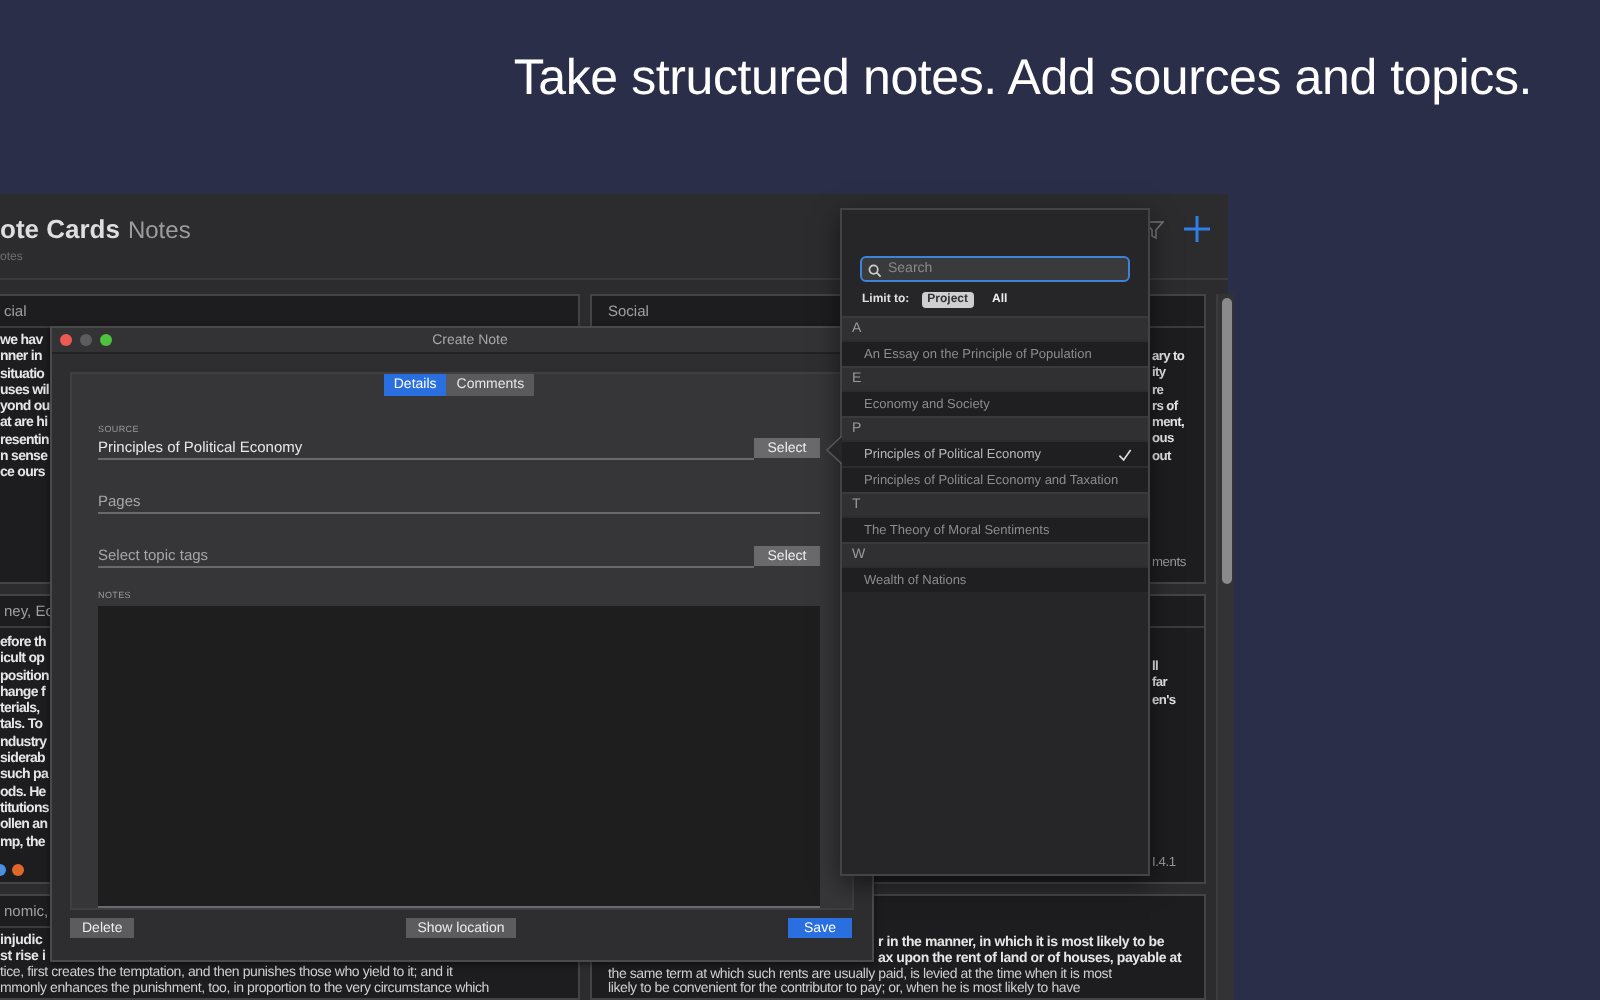  I want to click on close-button, so click(66, 340).